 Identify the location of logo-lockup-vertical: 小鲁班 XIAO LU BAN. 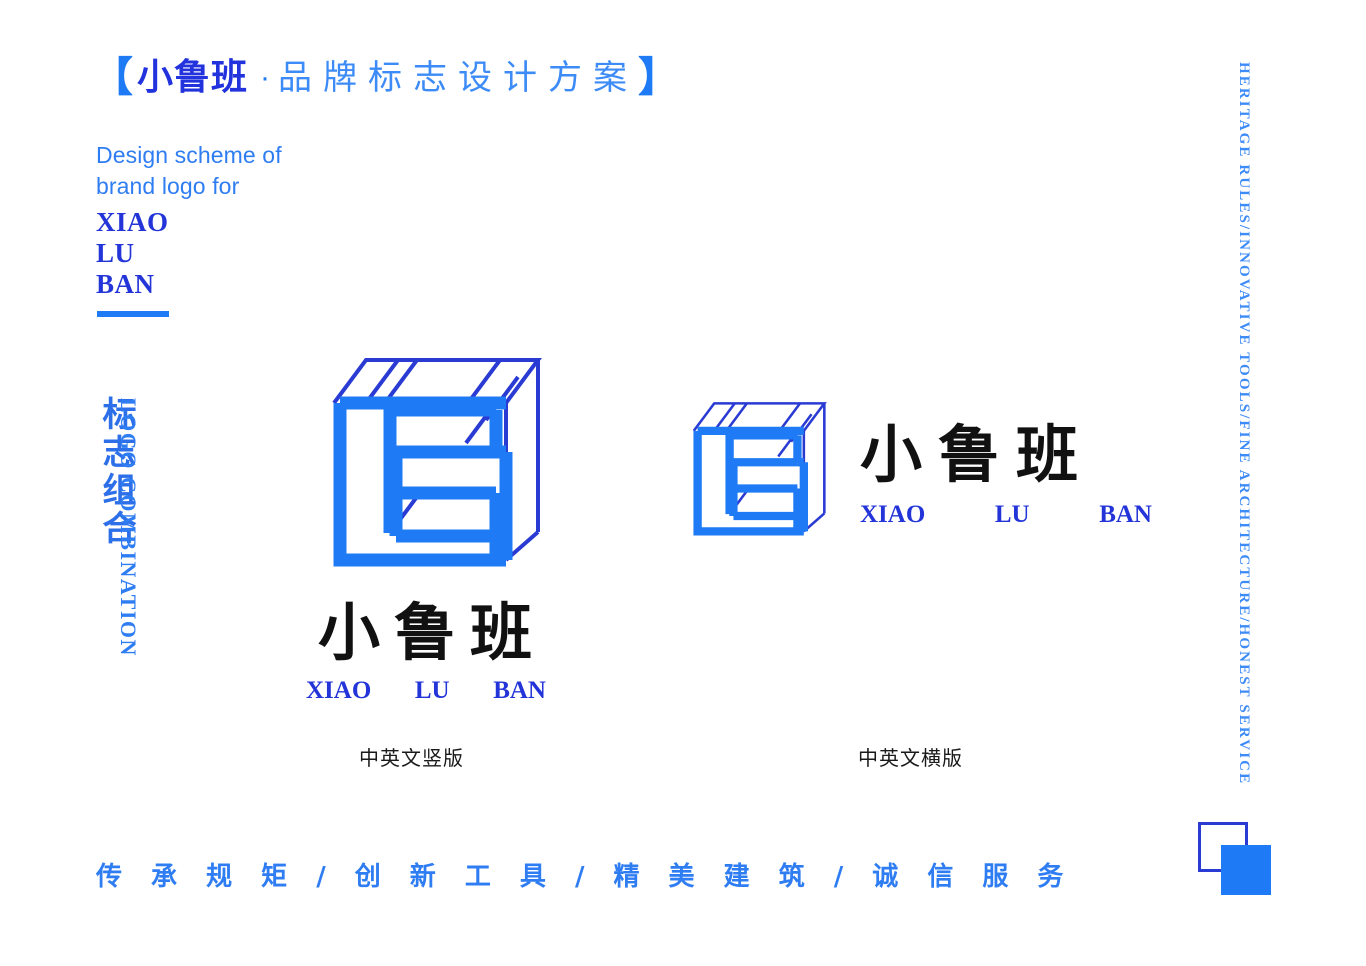
(425, 525).